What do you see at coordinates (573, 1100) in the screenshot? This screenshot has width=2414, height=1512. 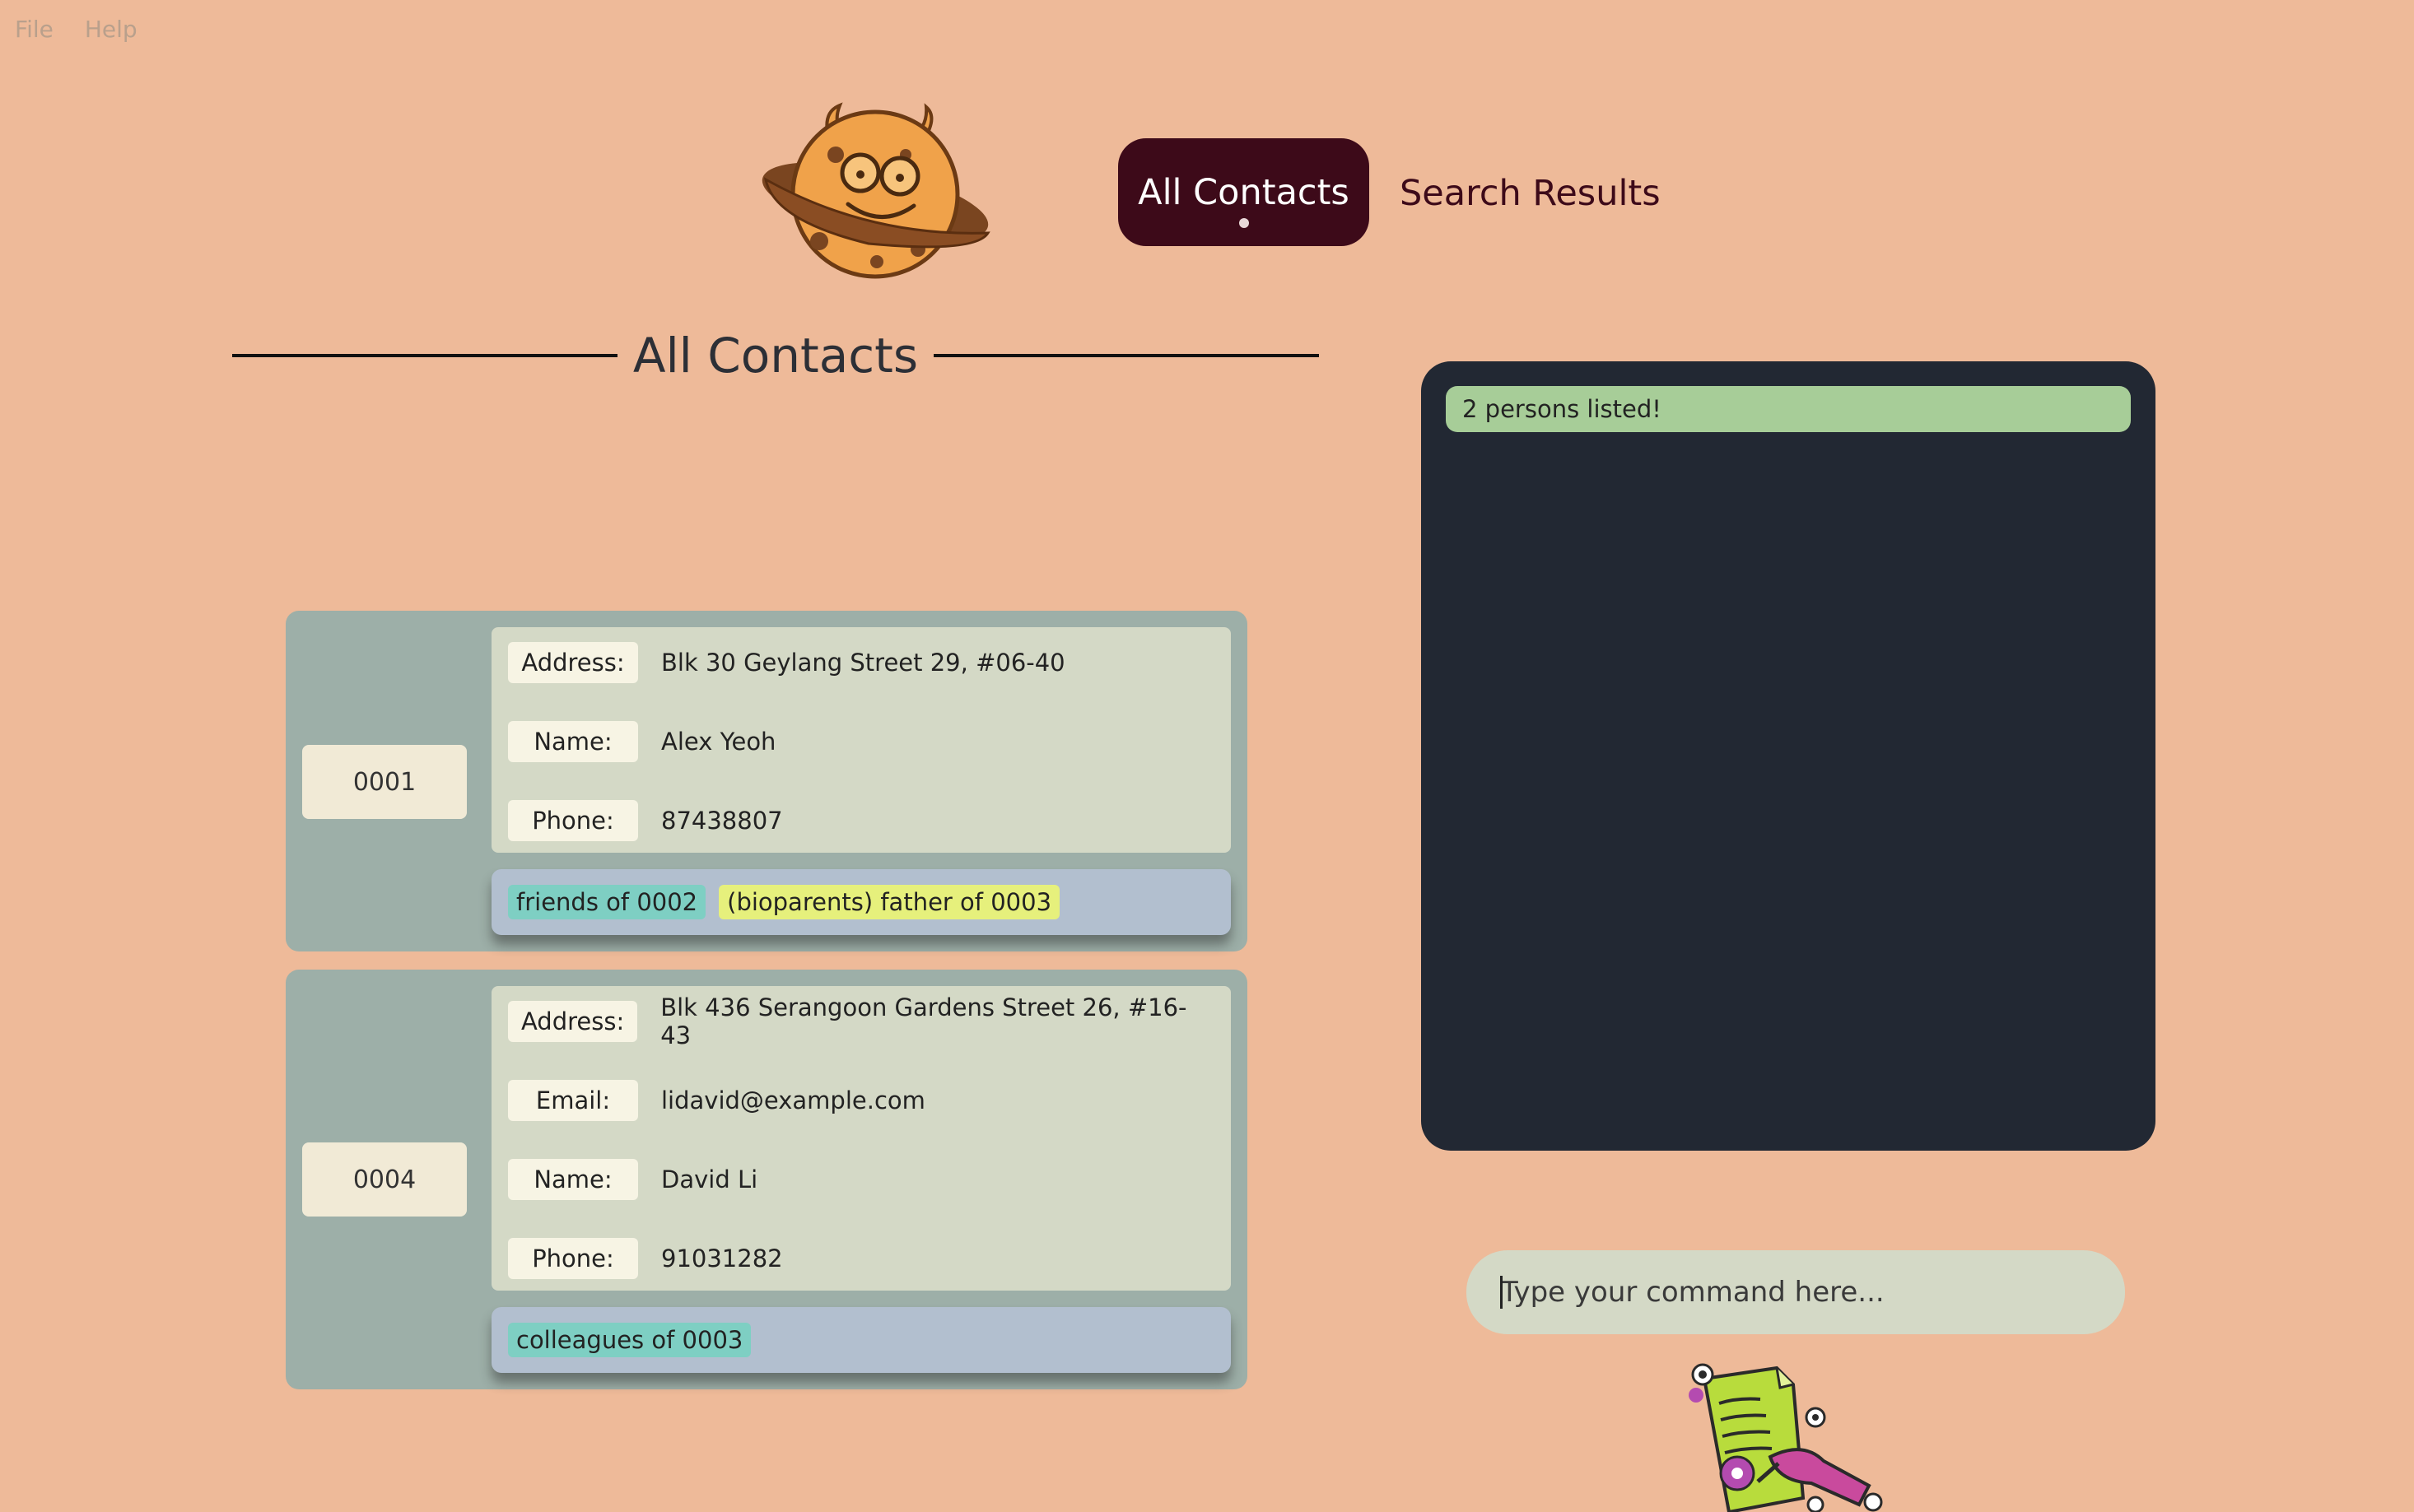 I see `field-label: Email:` at bounding box center [573, 1100].